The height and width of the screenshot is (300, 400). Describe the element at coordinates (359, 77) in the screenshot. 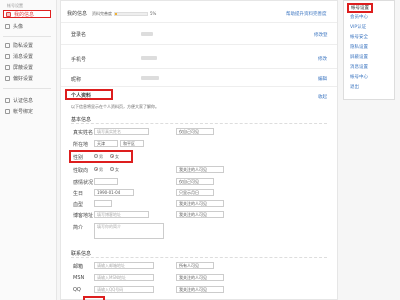

I see `menu-item-account-center: 帐号中心` at that location.